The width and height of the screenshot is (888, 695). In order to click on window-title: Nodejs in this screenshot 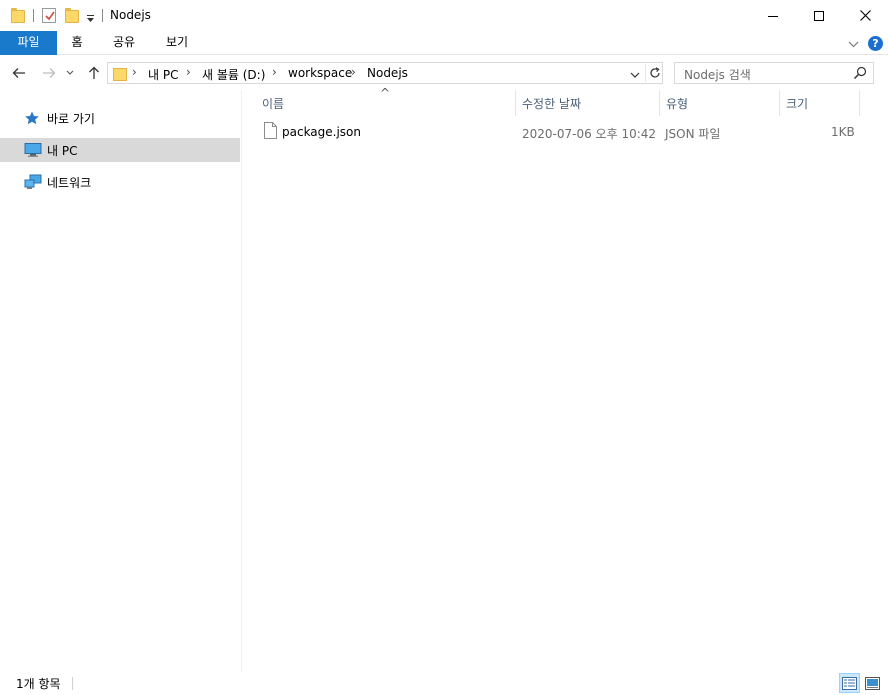, I will do `click(130, 15)`.